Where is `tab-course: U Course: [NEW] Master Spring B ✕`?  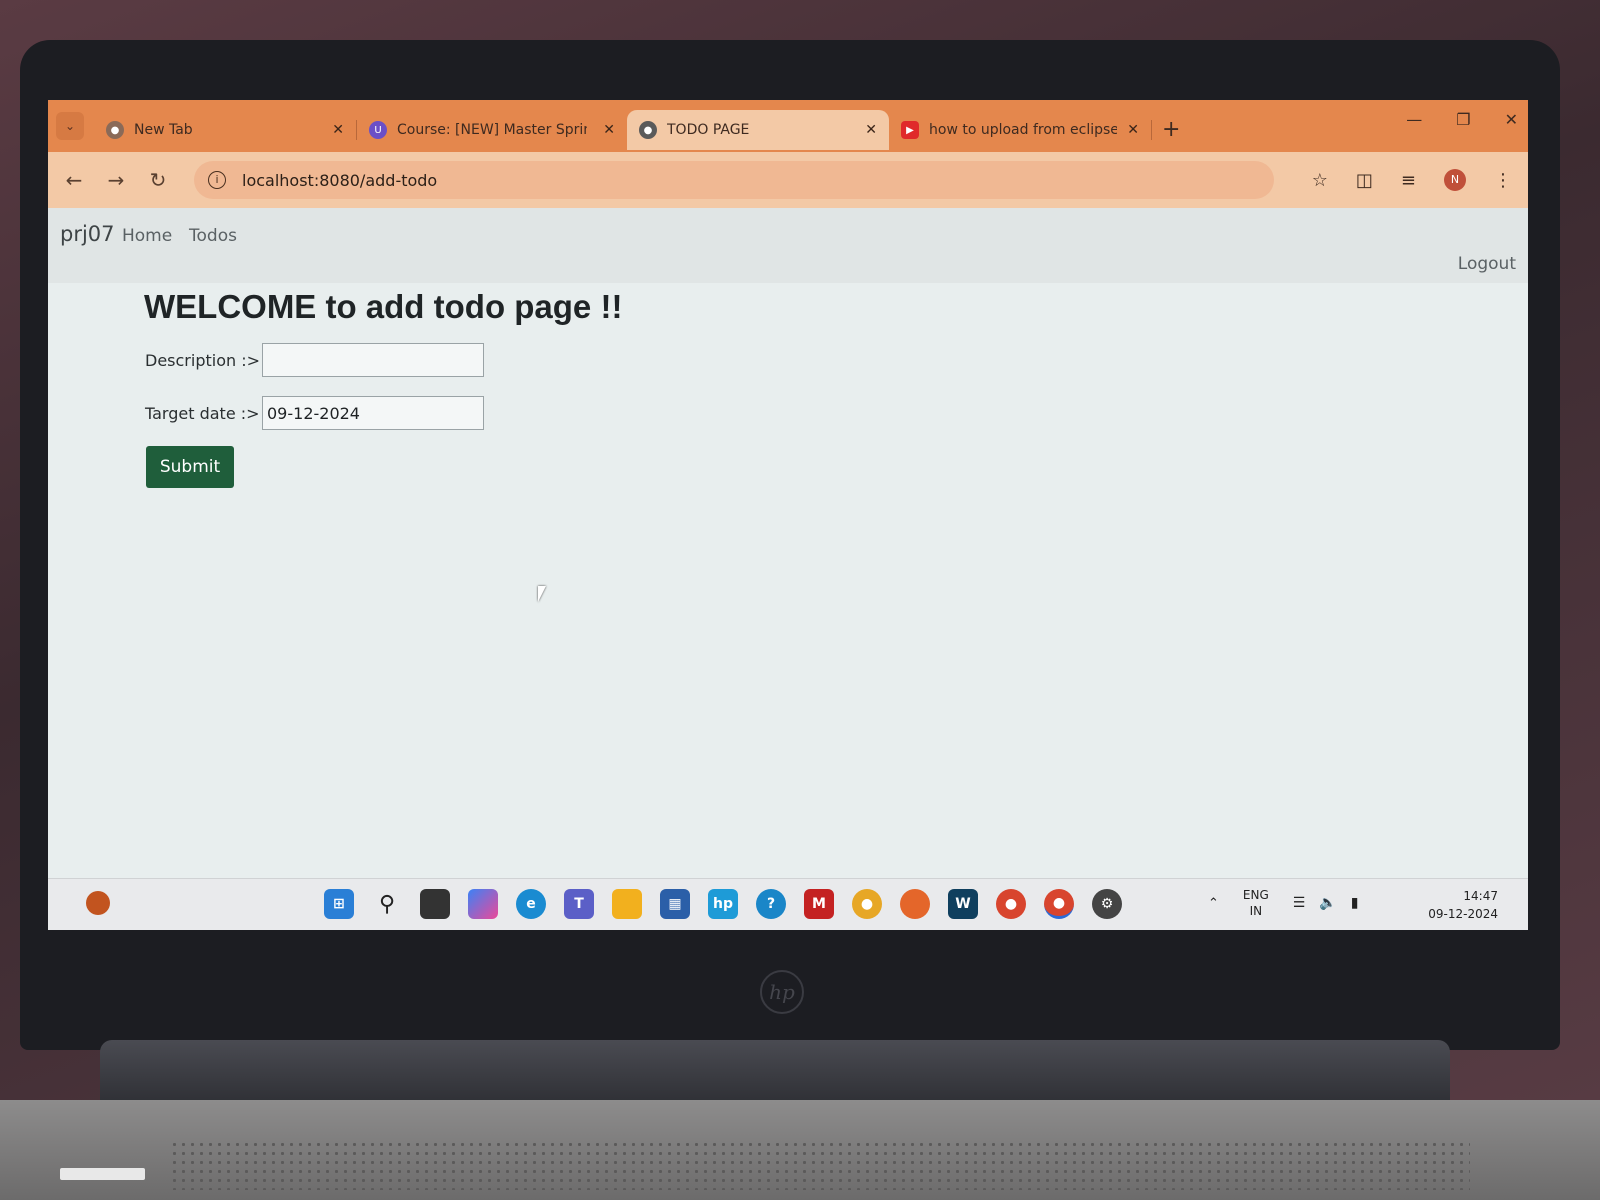
tab-course: U Course: [NEW] Master Spring B ✕ is located at coordinates (492, 130).